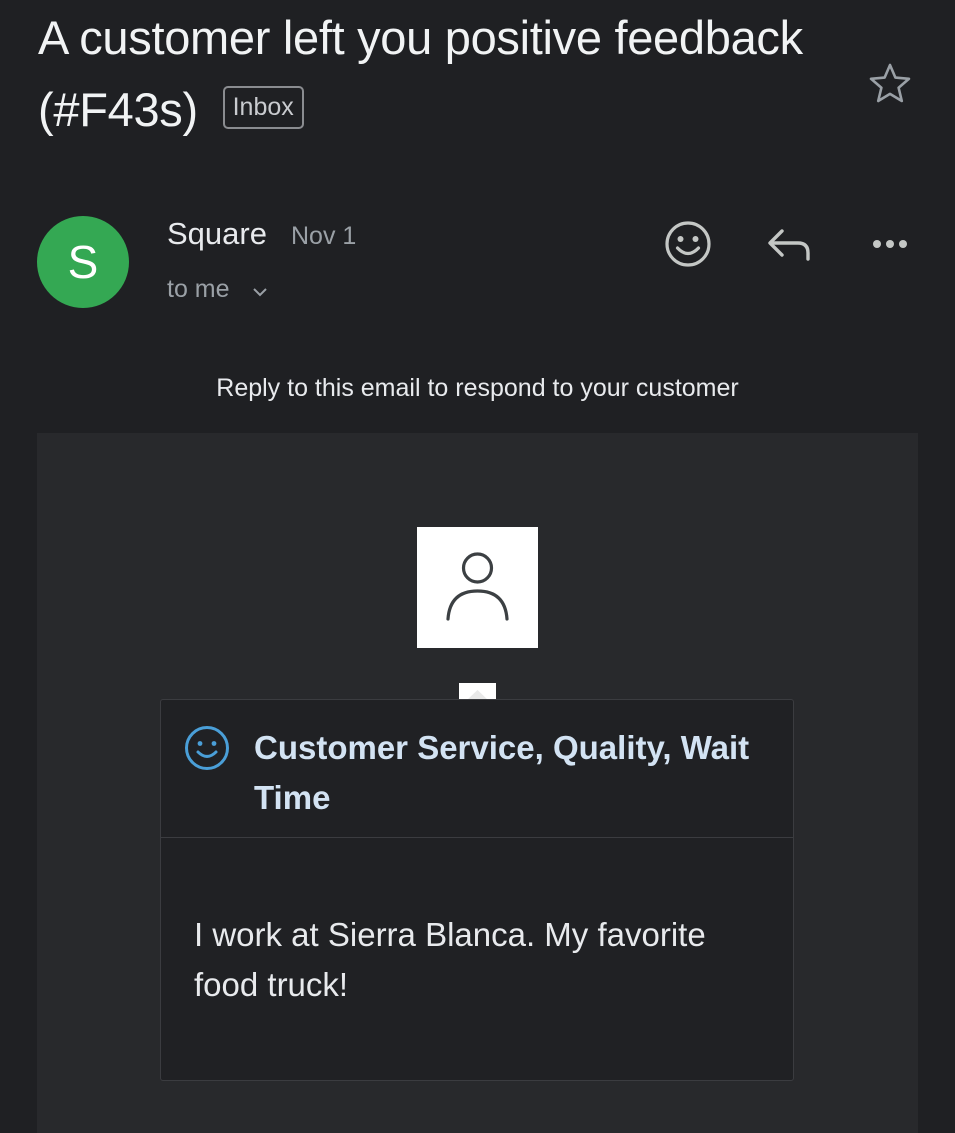 This screenshot has height=1133, width=955. What do you see at coordinates (688, 244) in the screenshot?
I see `add-reaction-icon` at bounding box center [688, 244].